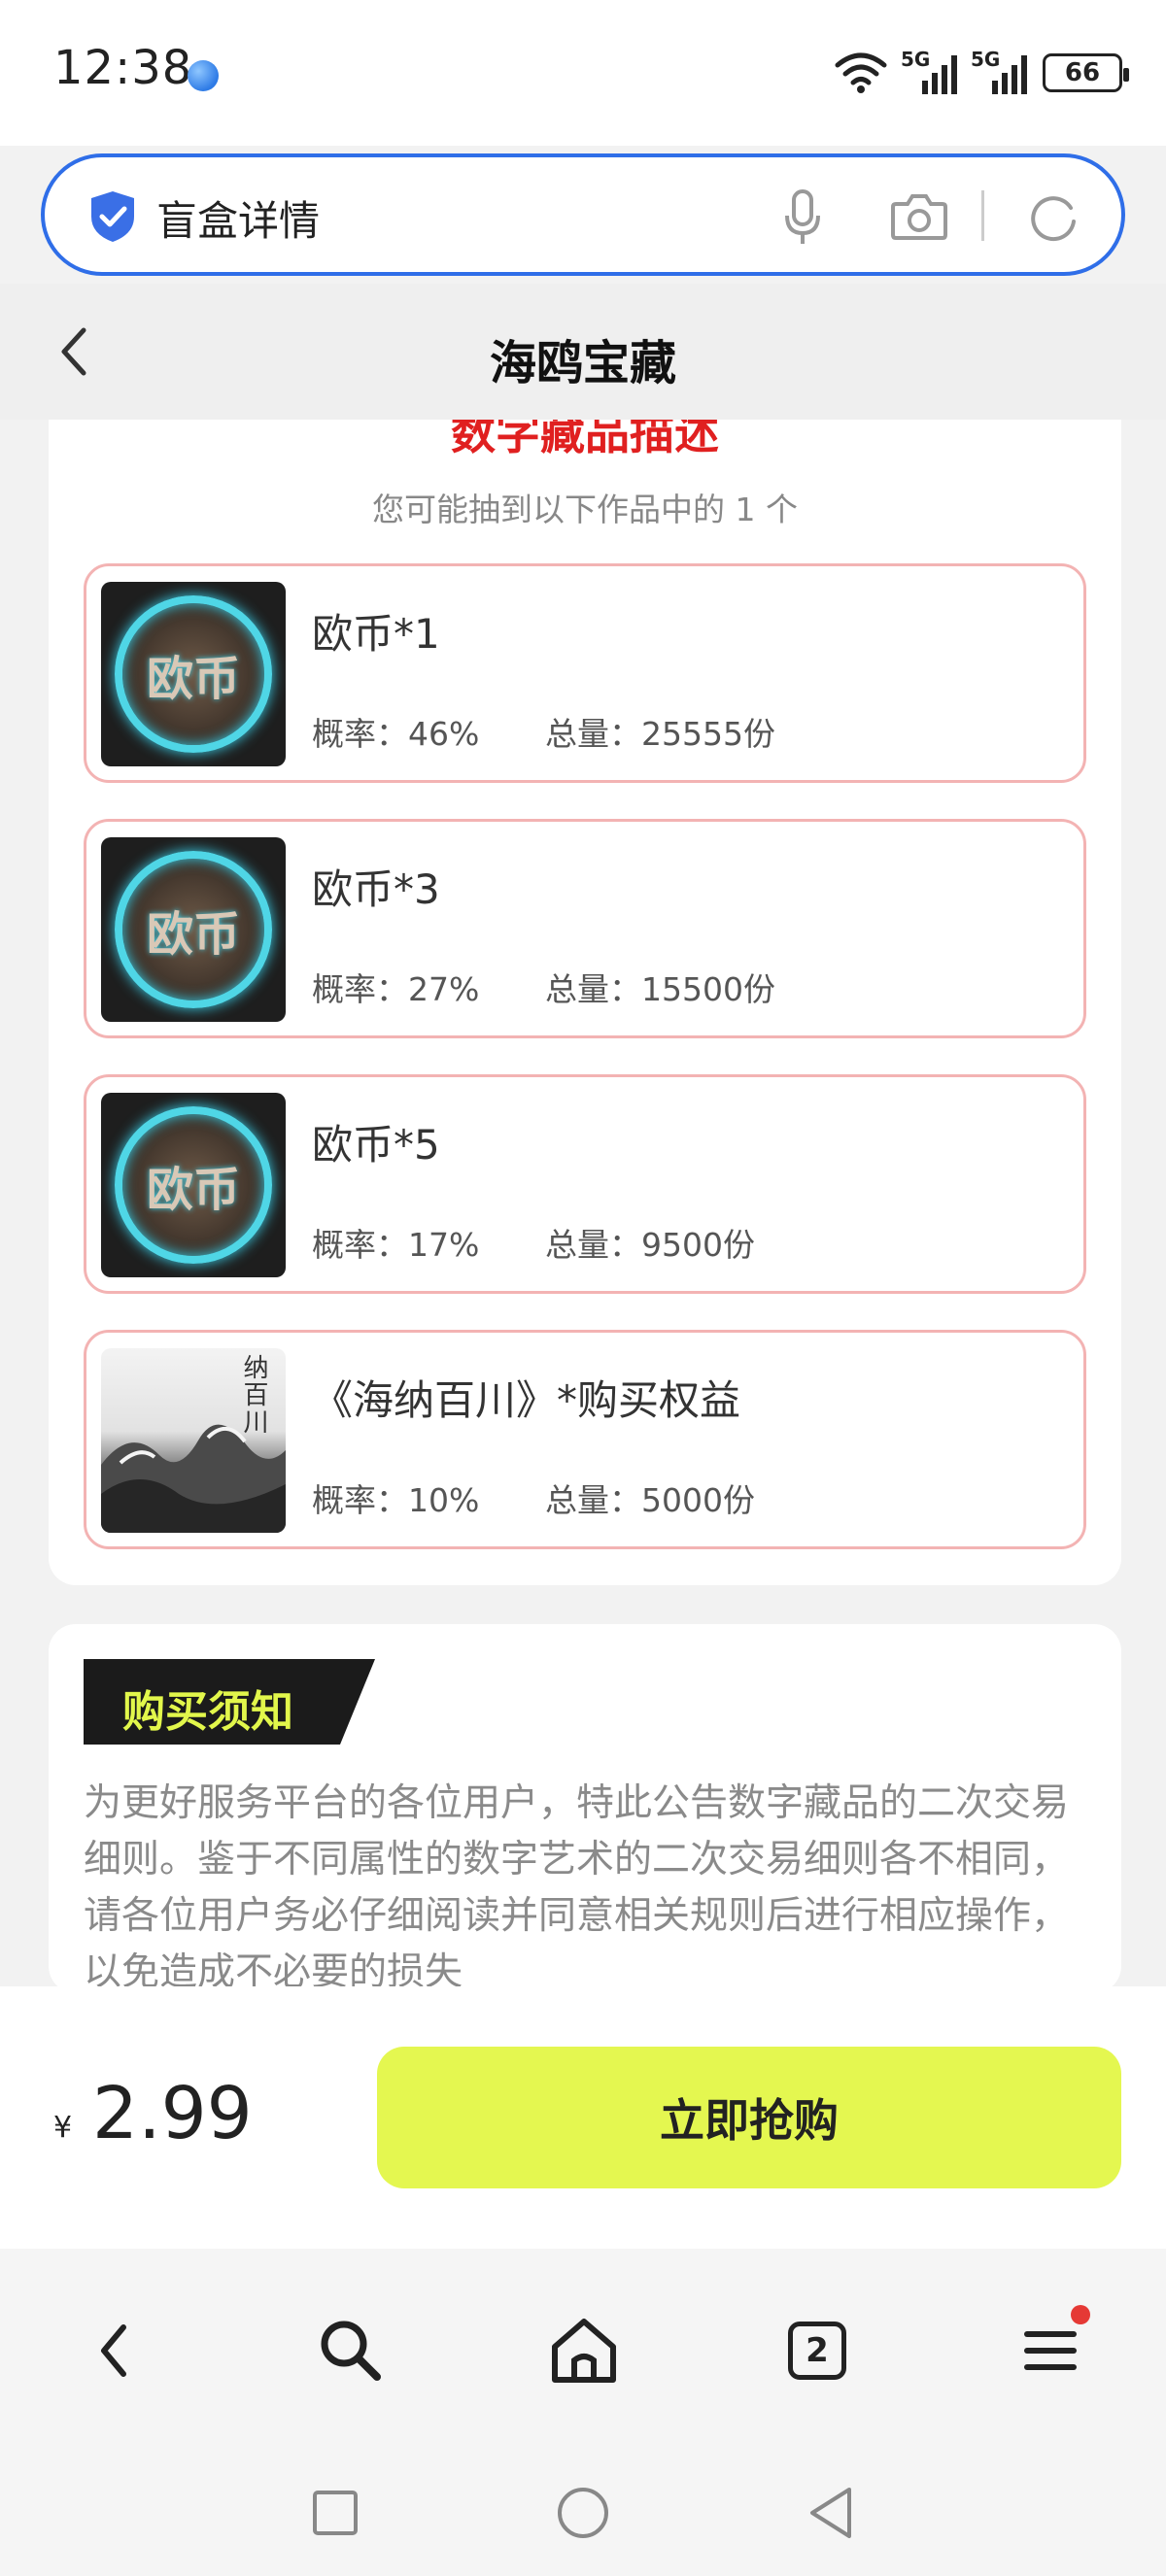 Image resolution: width=1166 pixels, height=2576 pixels. What do you see at coordinates (238, 221) in the screenshot?
I see `search-text: 盲盒详情` at bounding box center [238, 221].